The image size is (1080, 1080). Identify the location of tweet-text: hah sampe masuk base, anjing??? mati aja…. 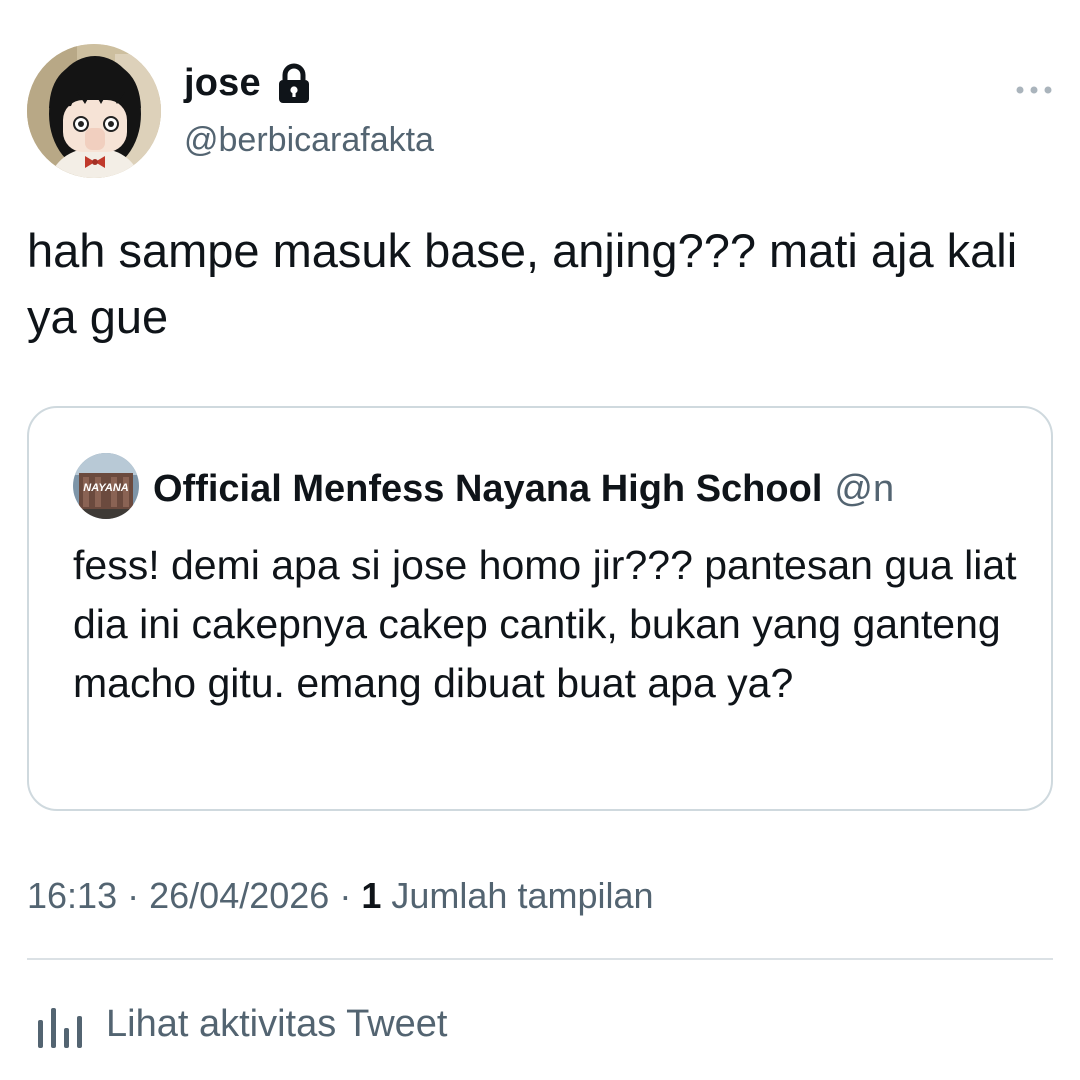
(522, 283).